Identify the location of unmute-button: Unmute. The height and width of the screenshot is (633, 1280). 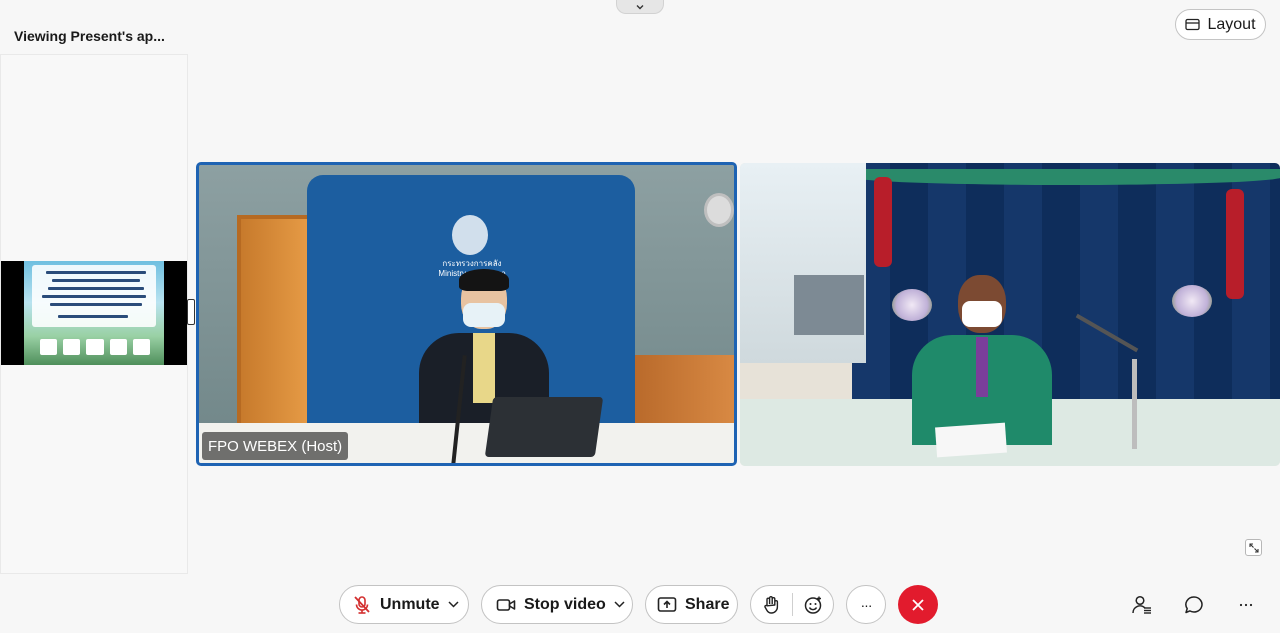
(404, 604).